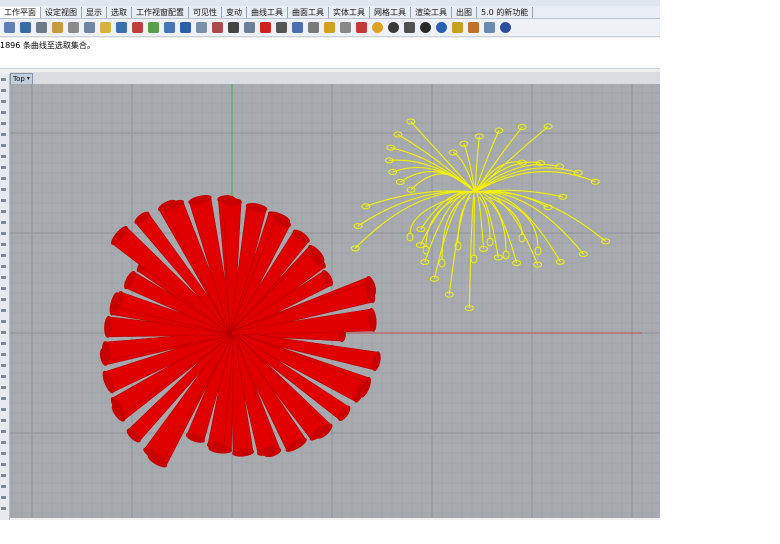 The width and height of the screenshot is (780, 544). I want to click on tab-display: 显示, so click(94, 12).